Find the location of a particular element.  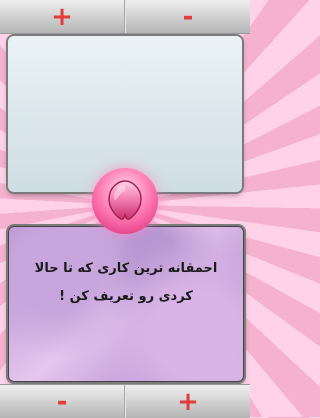

bottom-minus-button: - is located at coordinates (62, 401).